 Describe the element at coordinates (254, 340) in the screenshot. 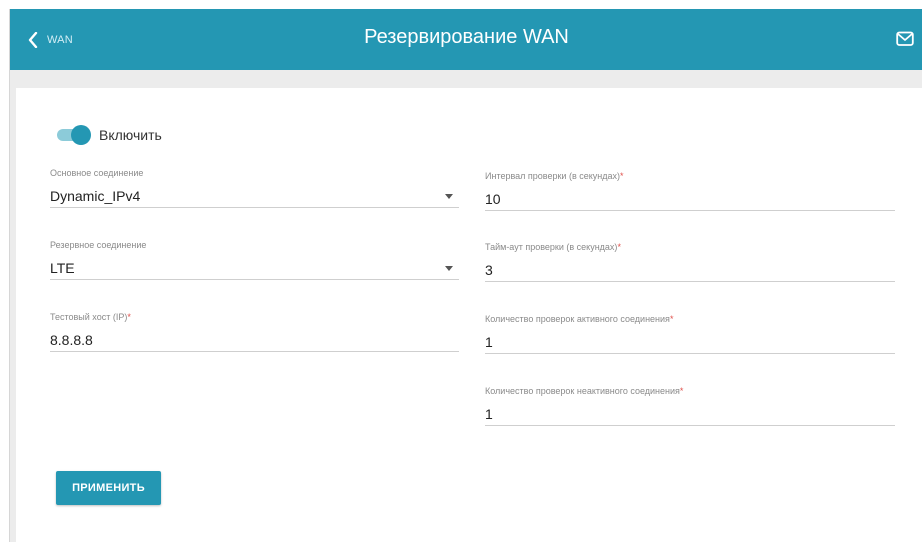

I see `test-host-input: 8.8.8.8` at that location.